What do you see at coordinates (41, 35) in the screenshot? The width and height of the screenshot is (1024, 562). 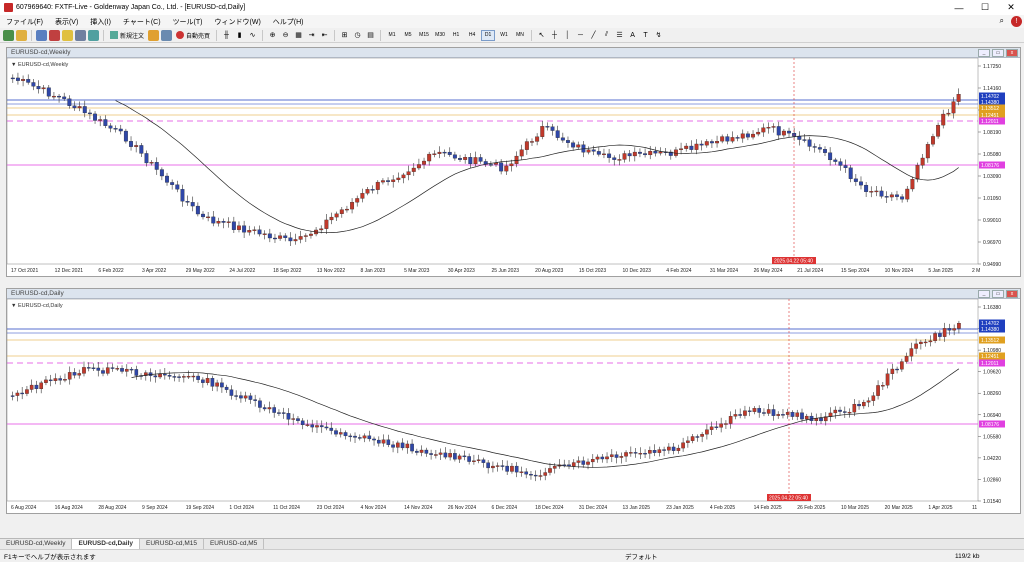 I see `market-watch-icon` at bounding box center [41, 35].